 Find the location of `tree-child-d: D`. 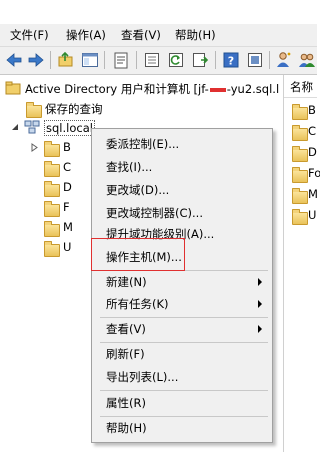

tree-child-d: D is located at coordinates (67, 187).